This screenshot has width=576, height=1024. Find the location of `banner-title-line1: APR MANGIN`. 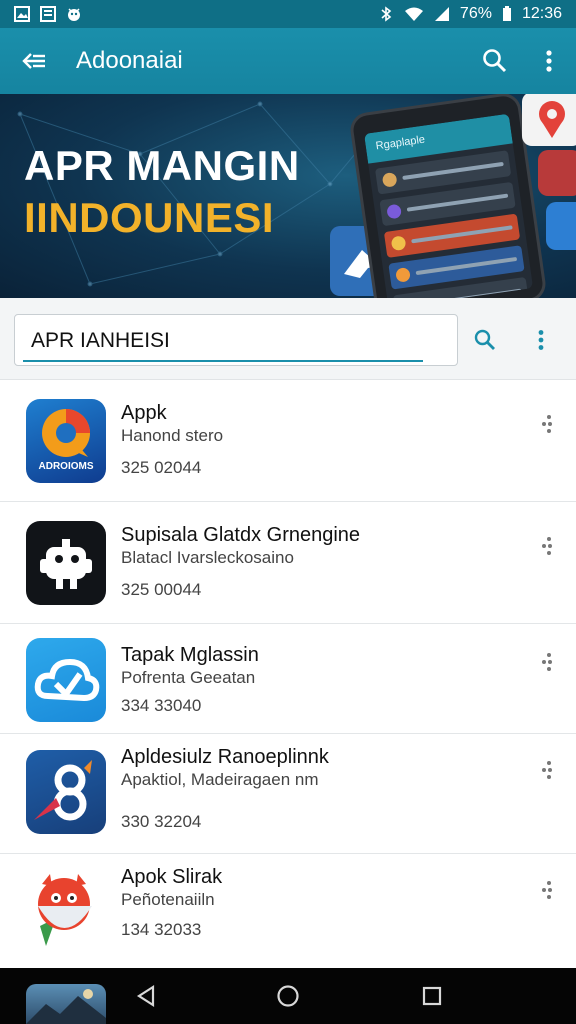

banner-title-line1: APR MANGIN is located at coordinates (162, 165).